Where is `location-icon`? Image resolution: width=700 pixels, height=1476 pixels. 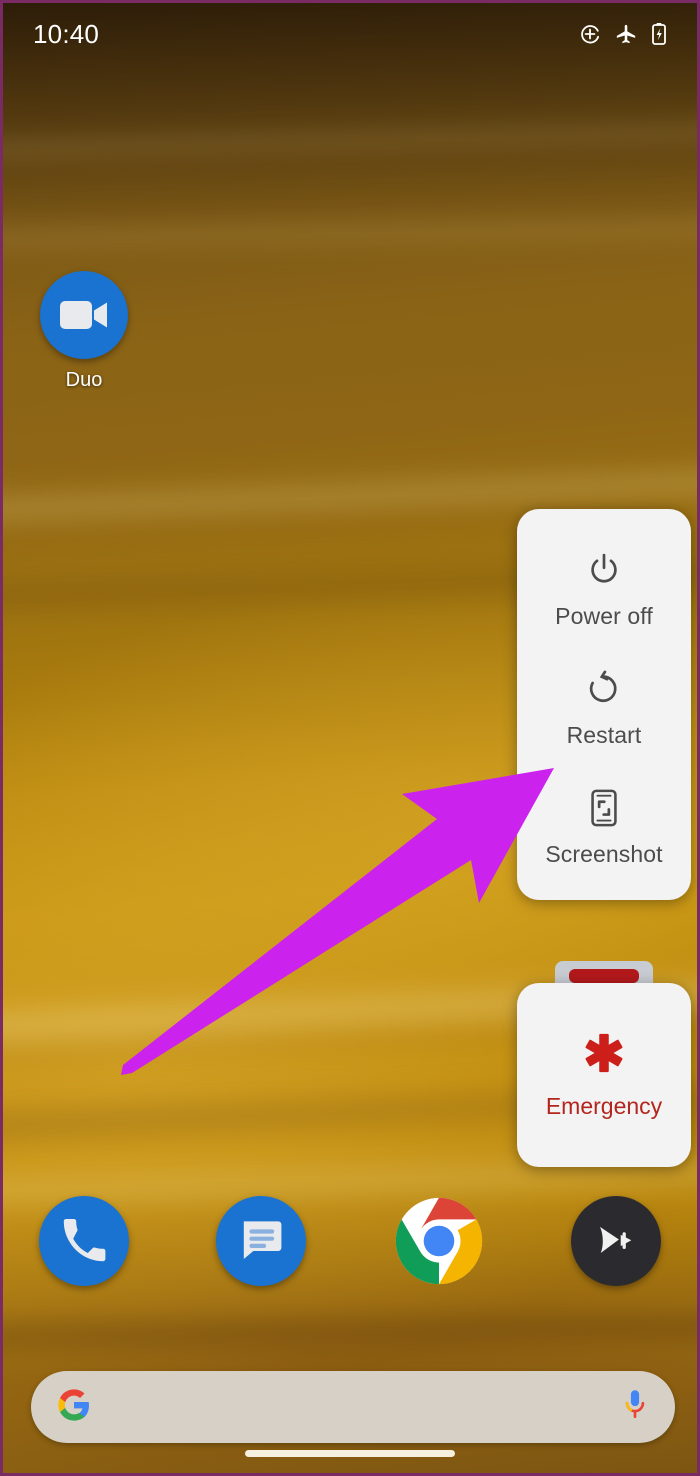 location-icon is located at coordinates (590, 34).